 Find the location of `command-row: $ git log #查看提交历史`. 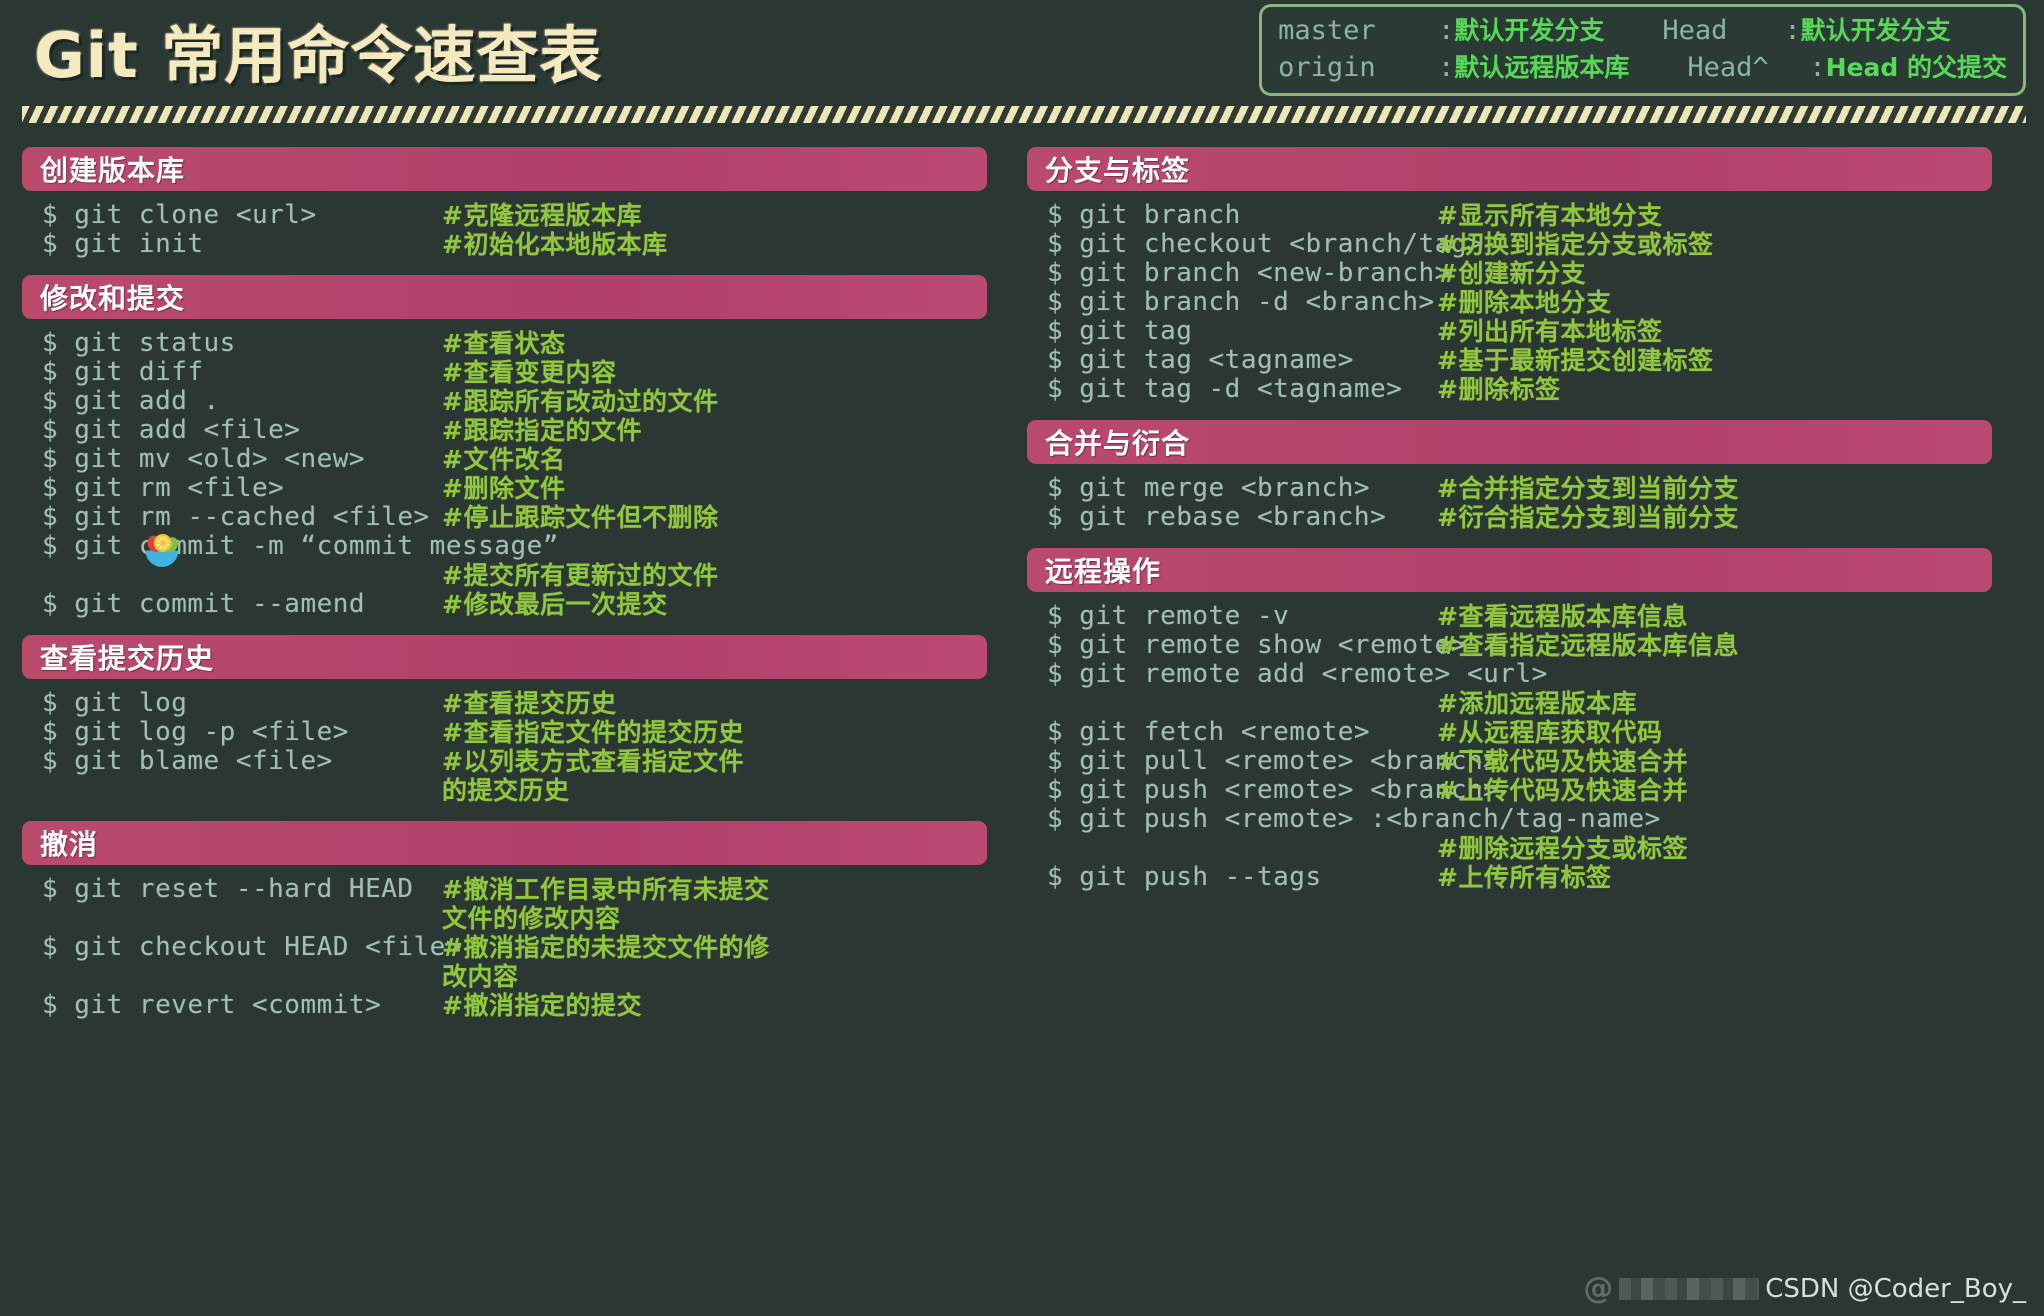

command-row: $ git log #查看提交历史 is located at coordinates (514, 704).